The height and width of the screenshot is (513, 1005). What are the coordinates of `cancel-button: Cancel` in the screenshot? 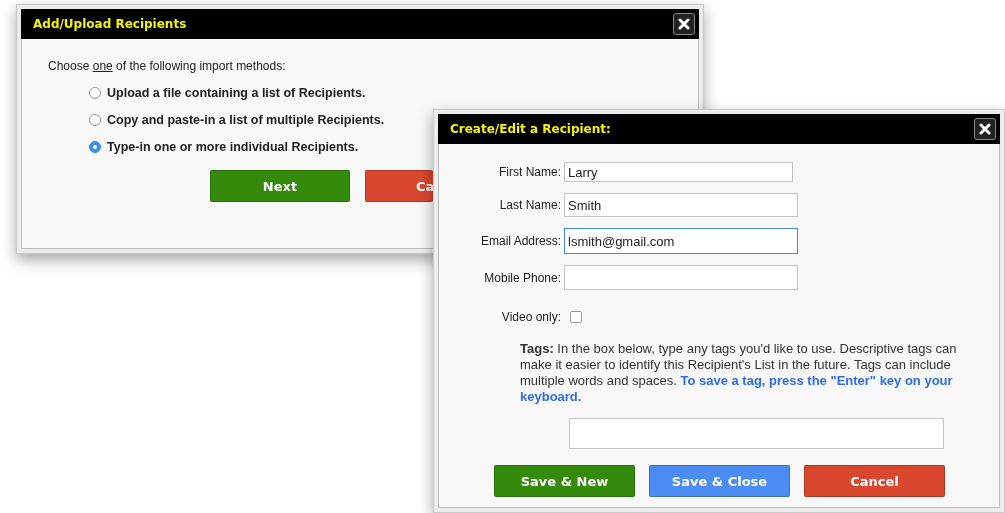 It's located at (874, 481).